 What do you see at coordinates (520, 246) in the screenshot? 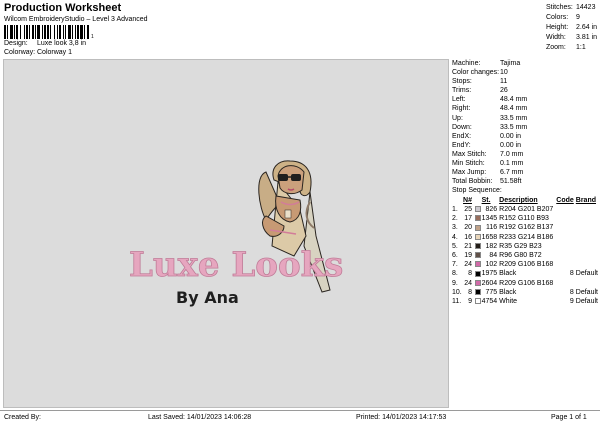
I see `color-description: R35 G29 B23` at bounding box center [520, 246].